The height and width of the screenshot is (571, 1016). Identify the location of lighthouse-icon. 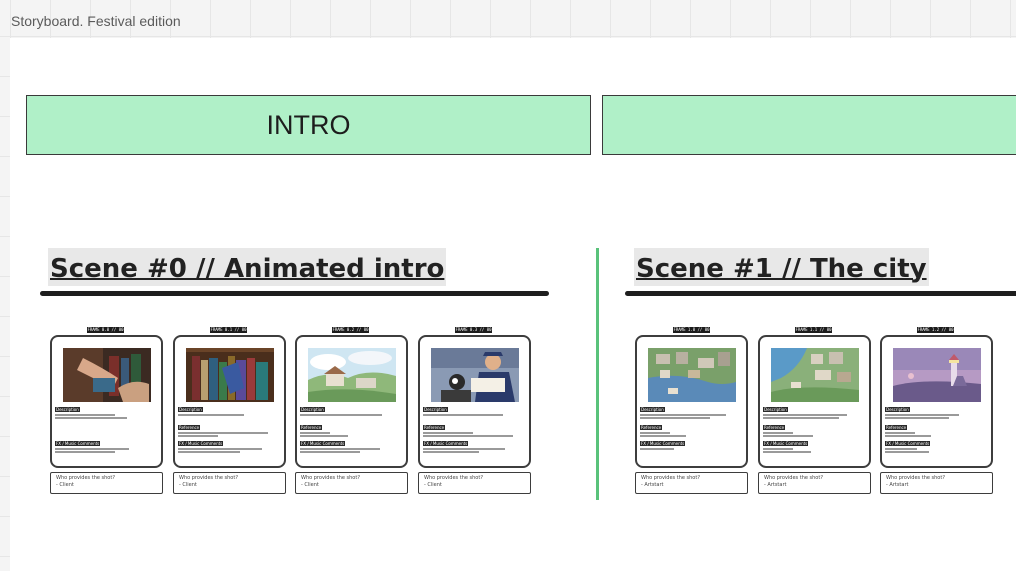
(937, 375).